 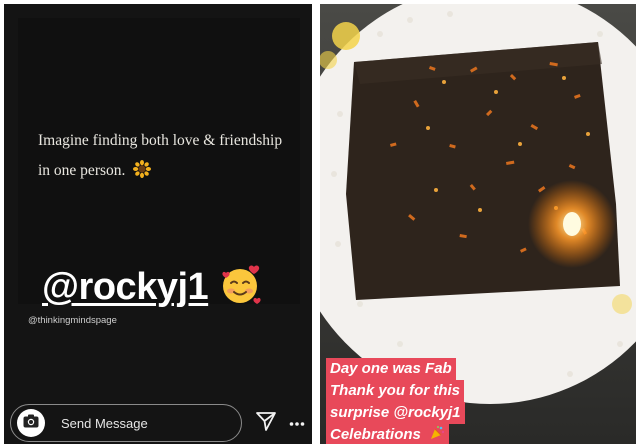 I want to click on send-direct-button, so click(x=266, y=423).